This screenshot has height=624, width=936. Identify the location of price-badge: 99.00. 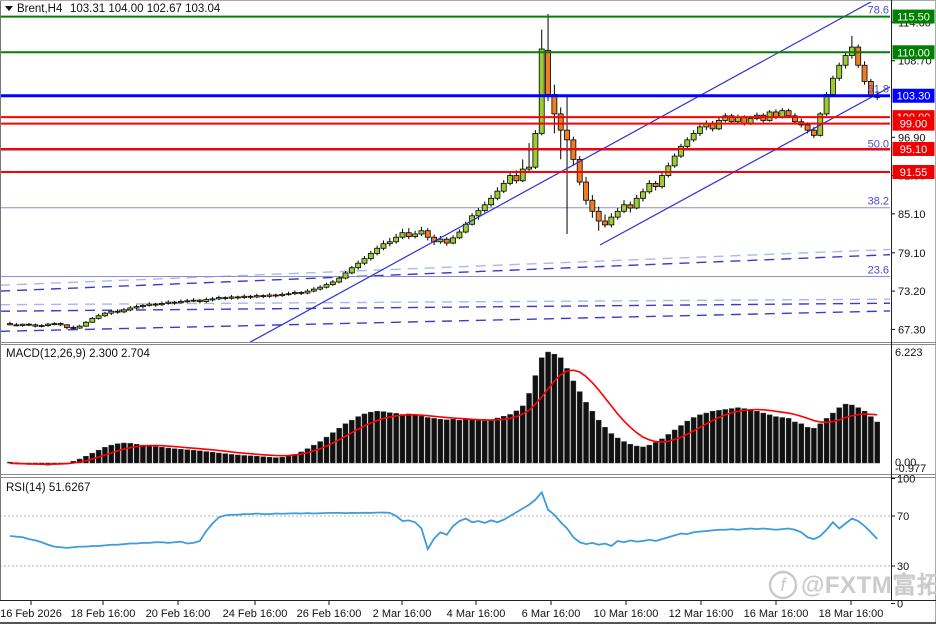
(913, 123).